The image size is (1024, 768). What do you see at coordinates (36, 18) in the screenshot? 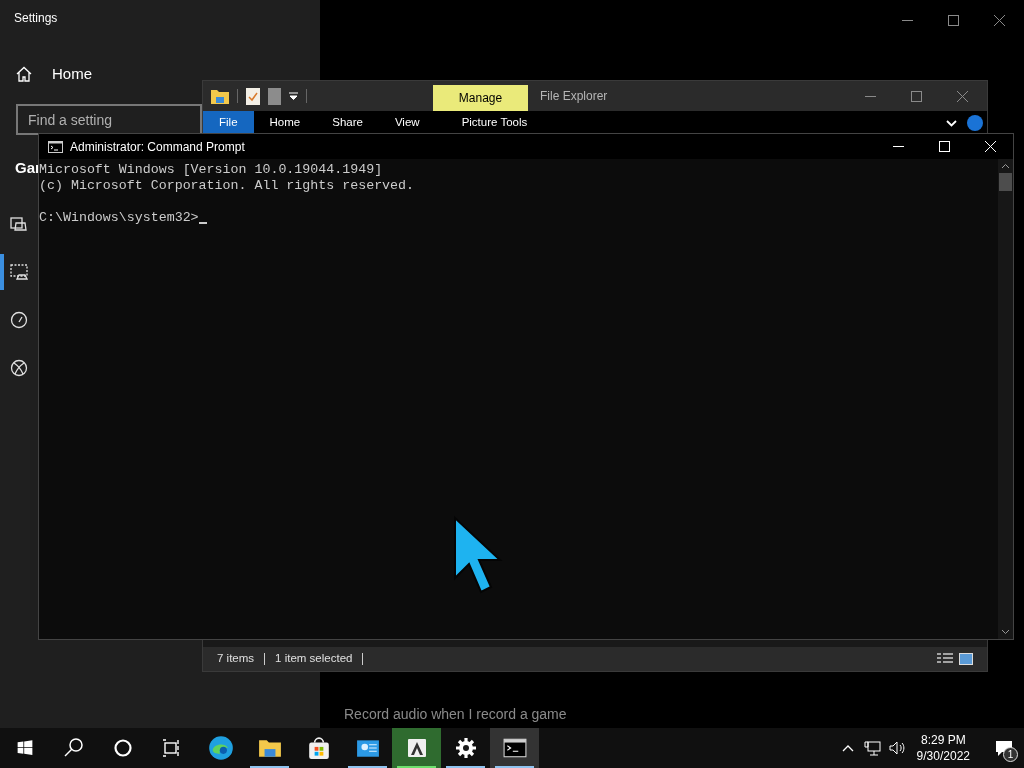
I see `window-title: Settings` at bounding box center [36, 18].